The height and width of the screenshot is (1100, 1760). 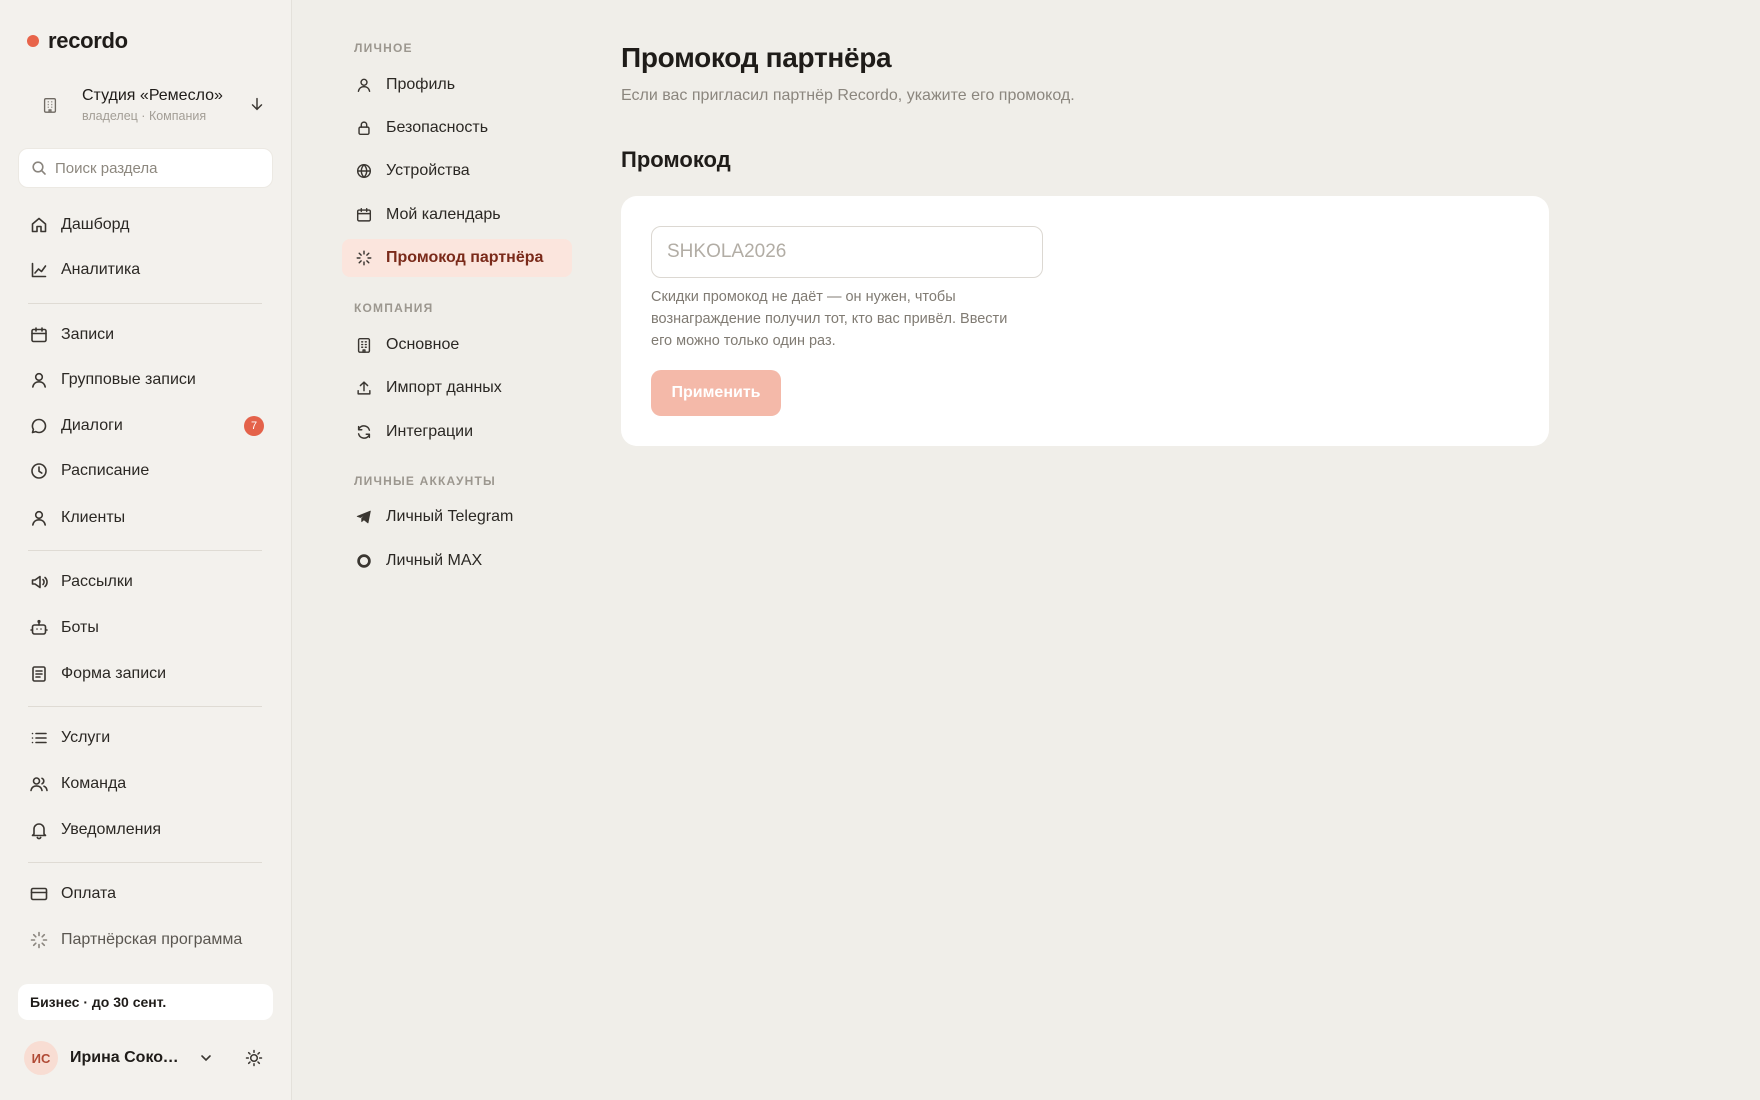 I want to click on sidebar-item-label: Диалоги, so click(x=92, y=425).